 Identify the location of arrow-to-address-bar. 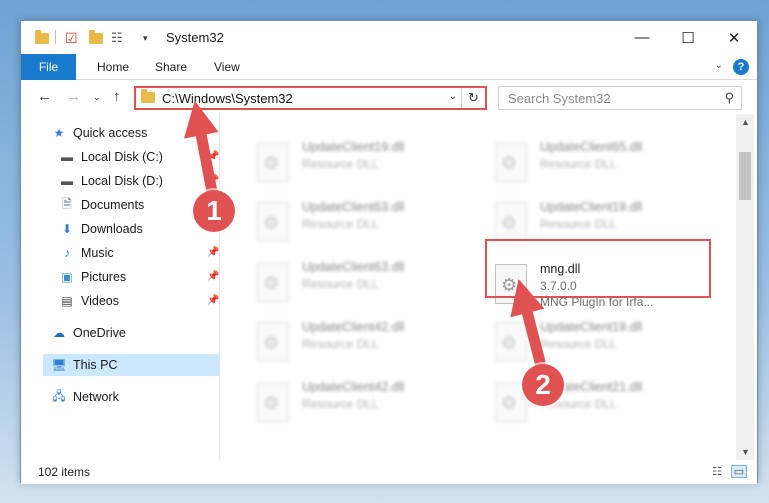
(201, 149).